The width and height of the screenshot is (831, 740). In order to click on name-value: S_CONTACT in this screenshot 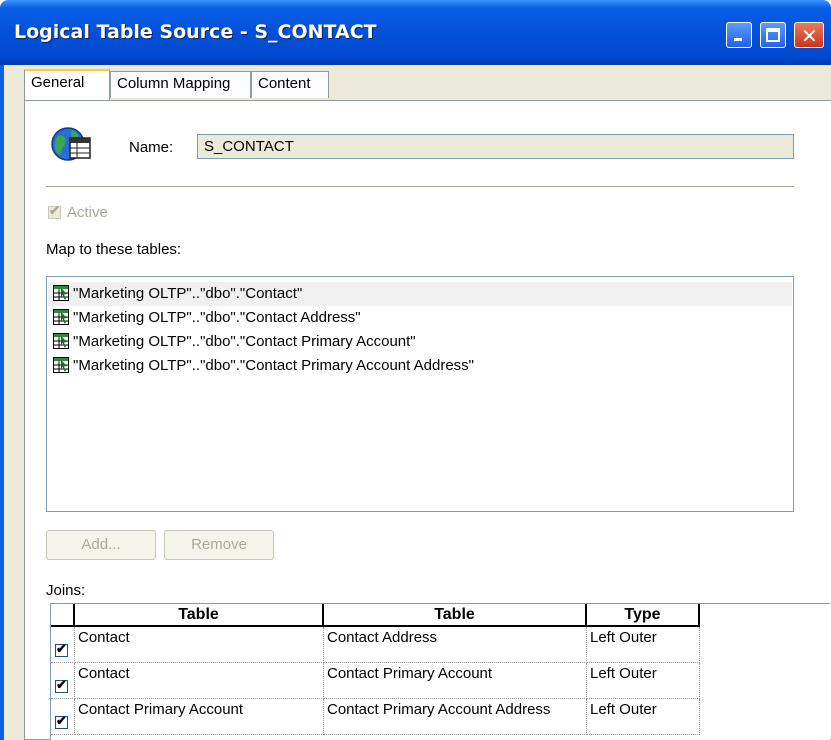, I will do `click(249, 146)`.